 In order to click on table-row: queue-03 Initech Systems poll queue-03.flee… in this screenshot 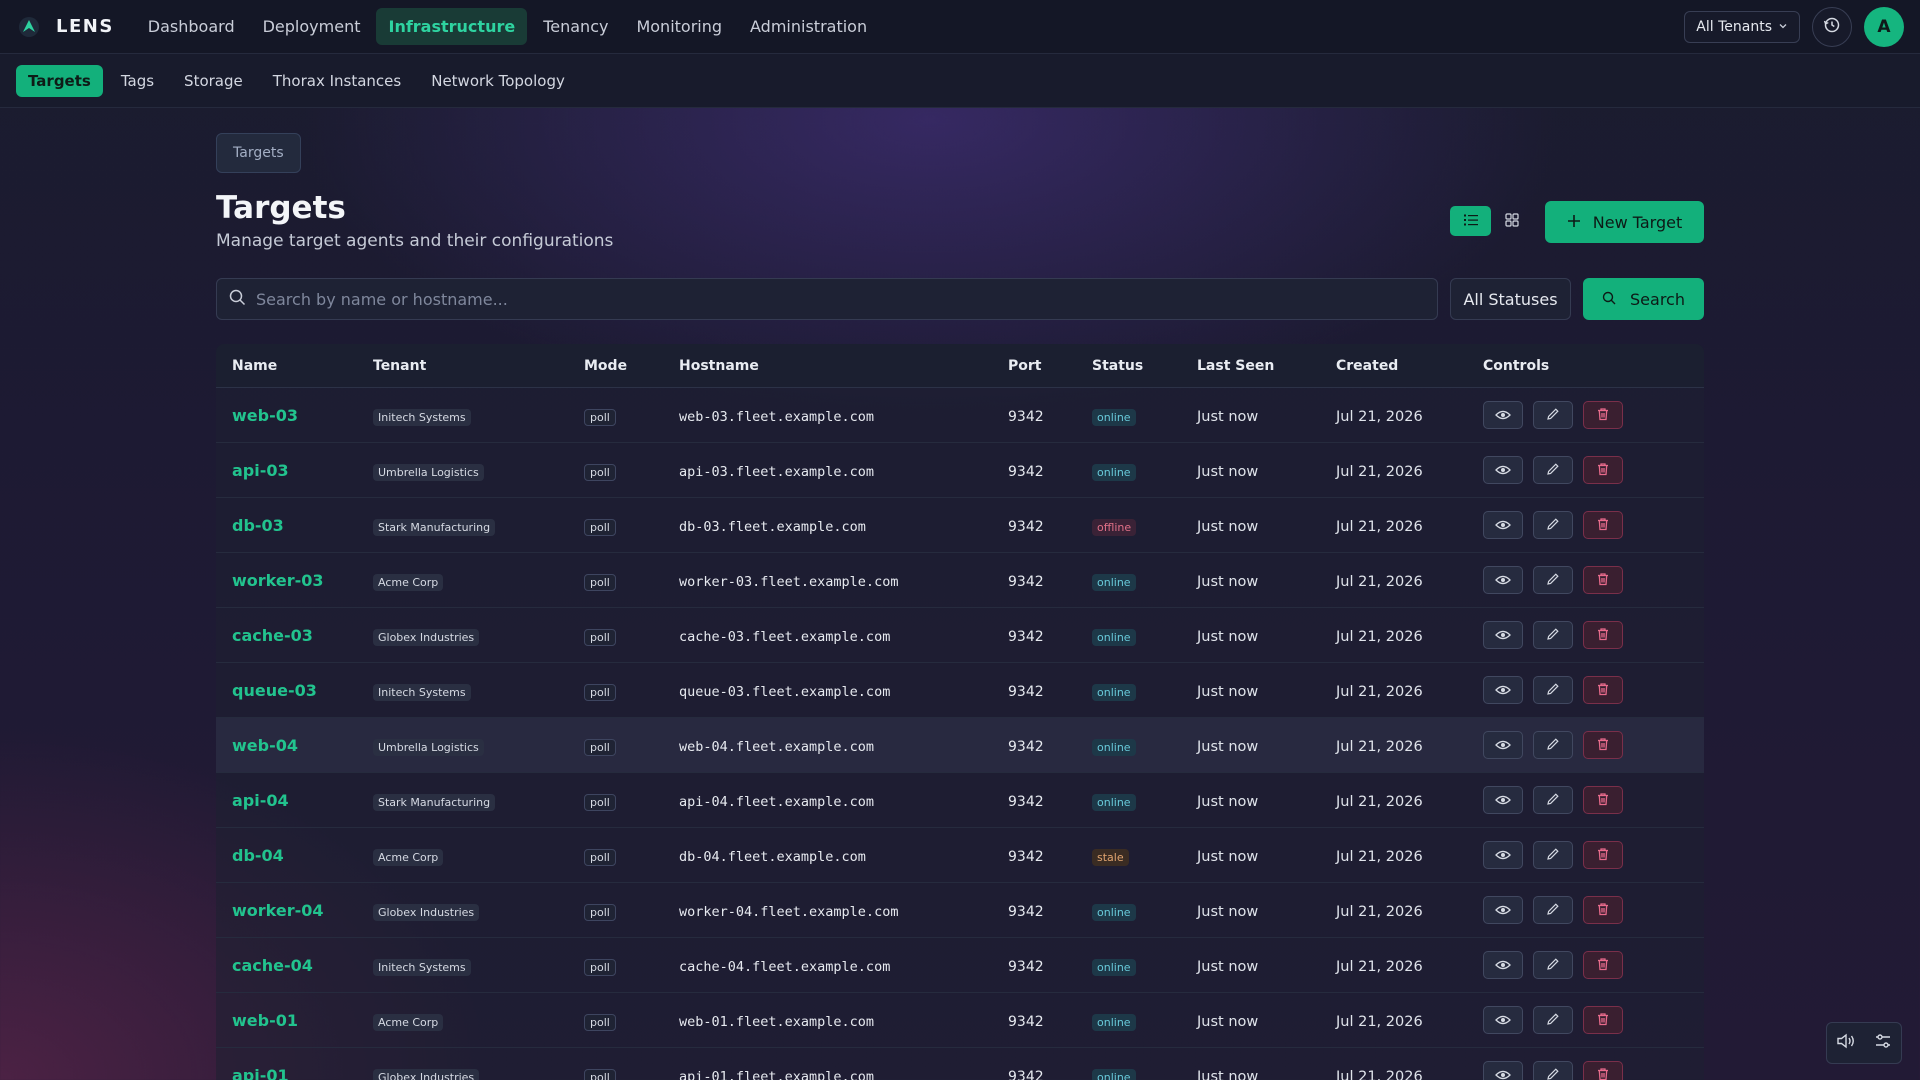, I will do `click(960, 690)`.